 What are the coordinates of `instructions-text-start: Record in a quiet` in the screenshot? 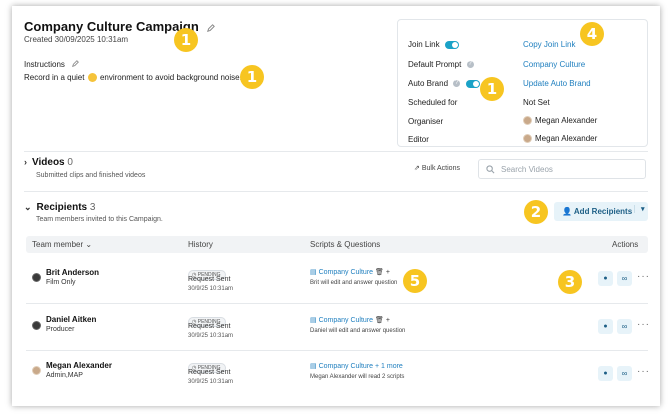 It's located at (54, 77).